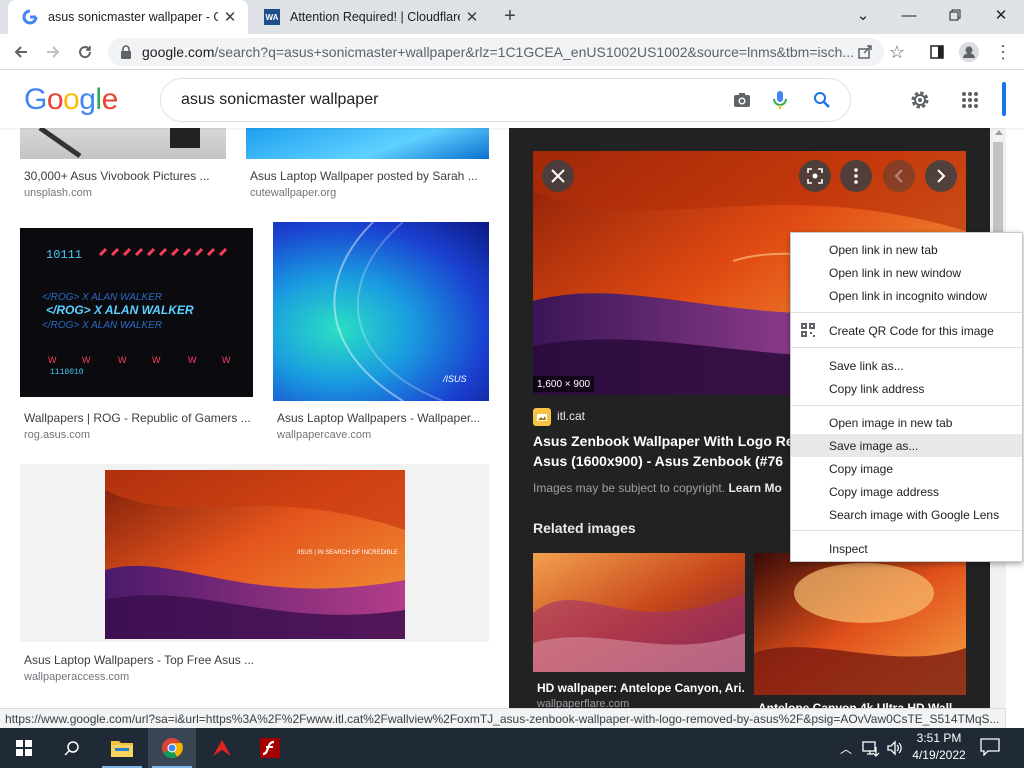 This screenshot has width=1024, height=768. Describe the element at coordinates (941, 176) in the screenshot. I see `next-image-icon` at that location.